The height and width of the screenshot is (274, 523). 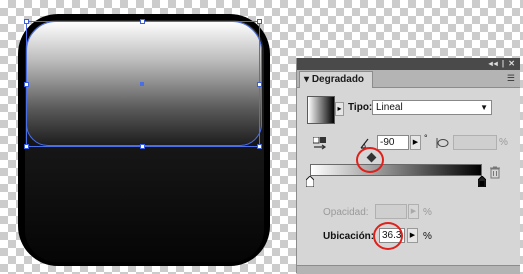 I want to click on reverse-gradient-icon, so click(x=320, y=144).